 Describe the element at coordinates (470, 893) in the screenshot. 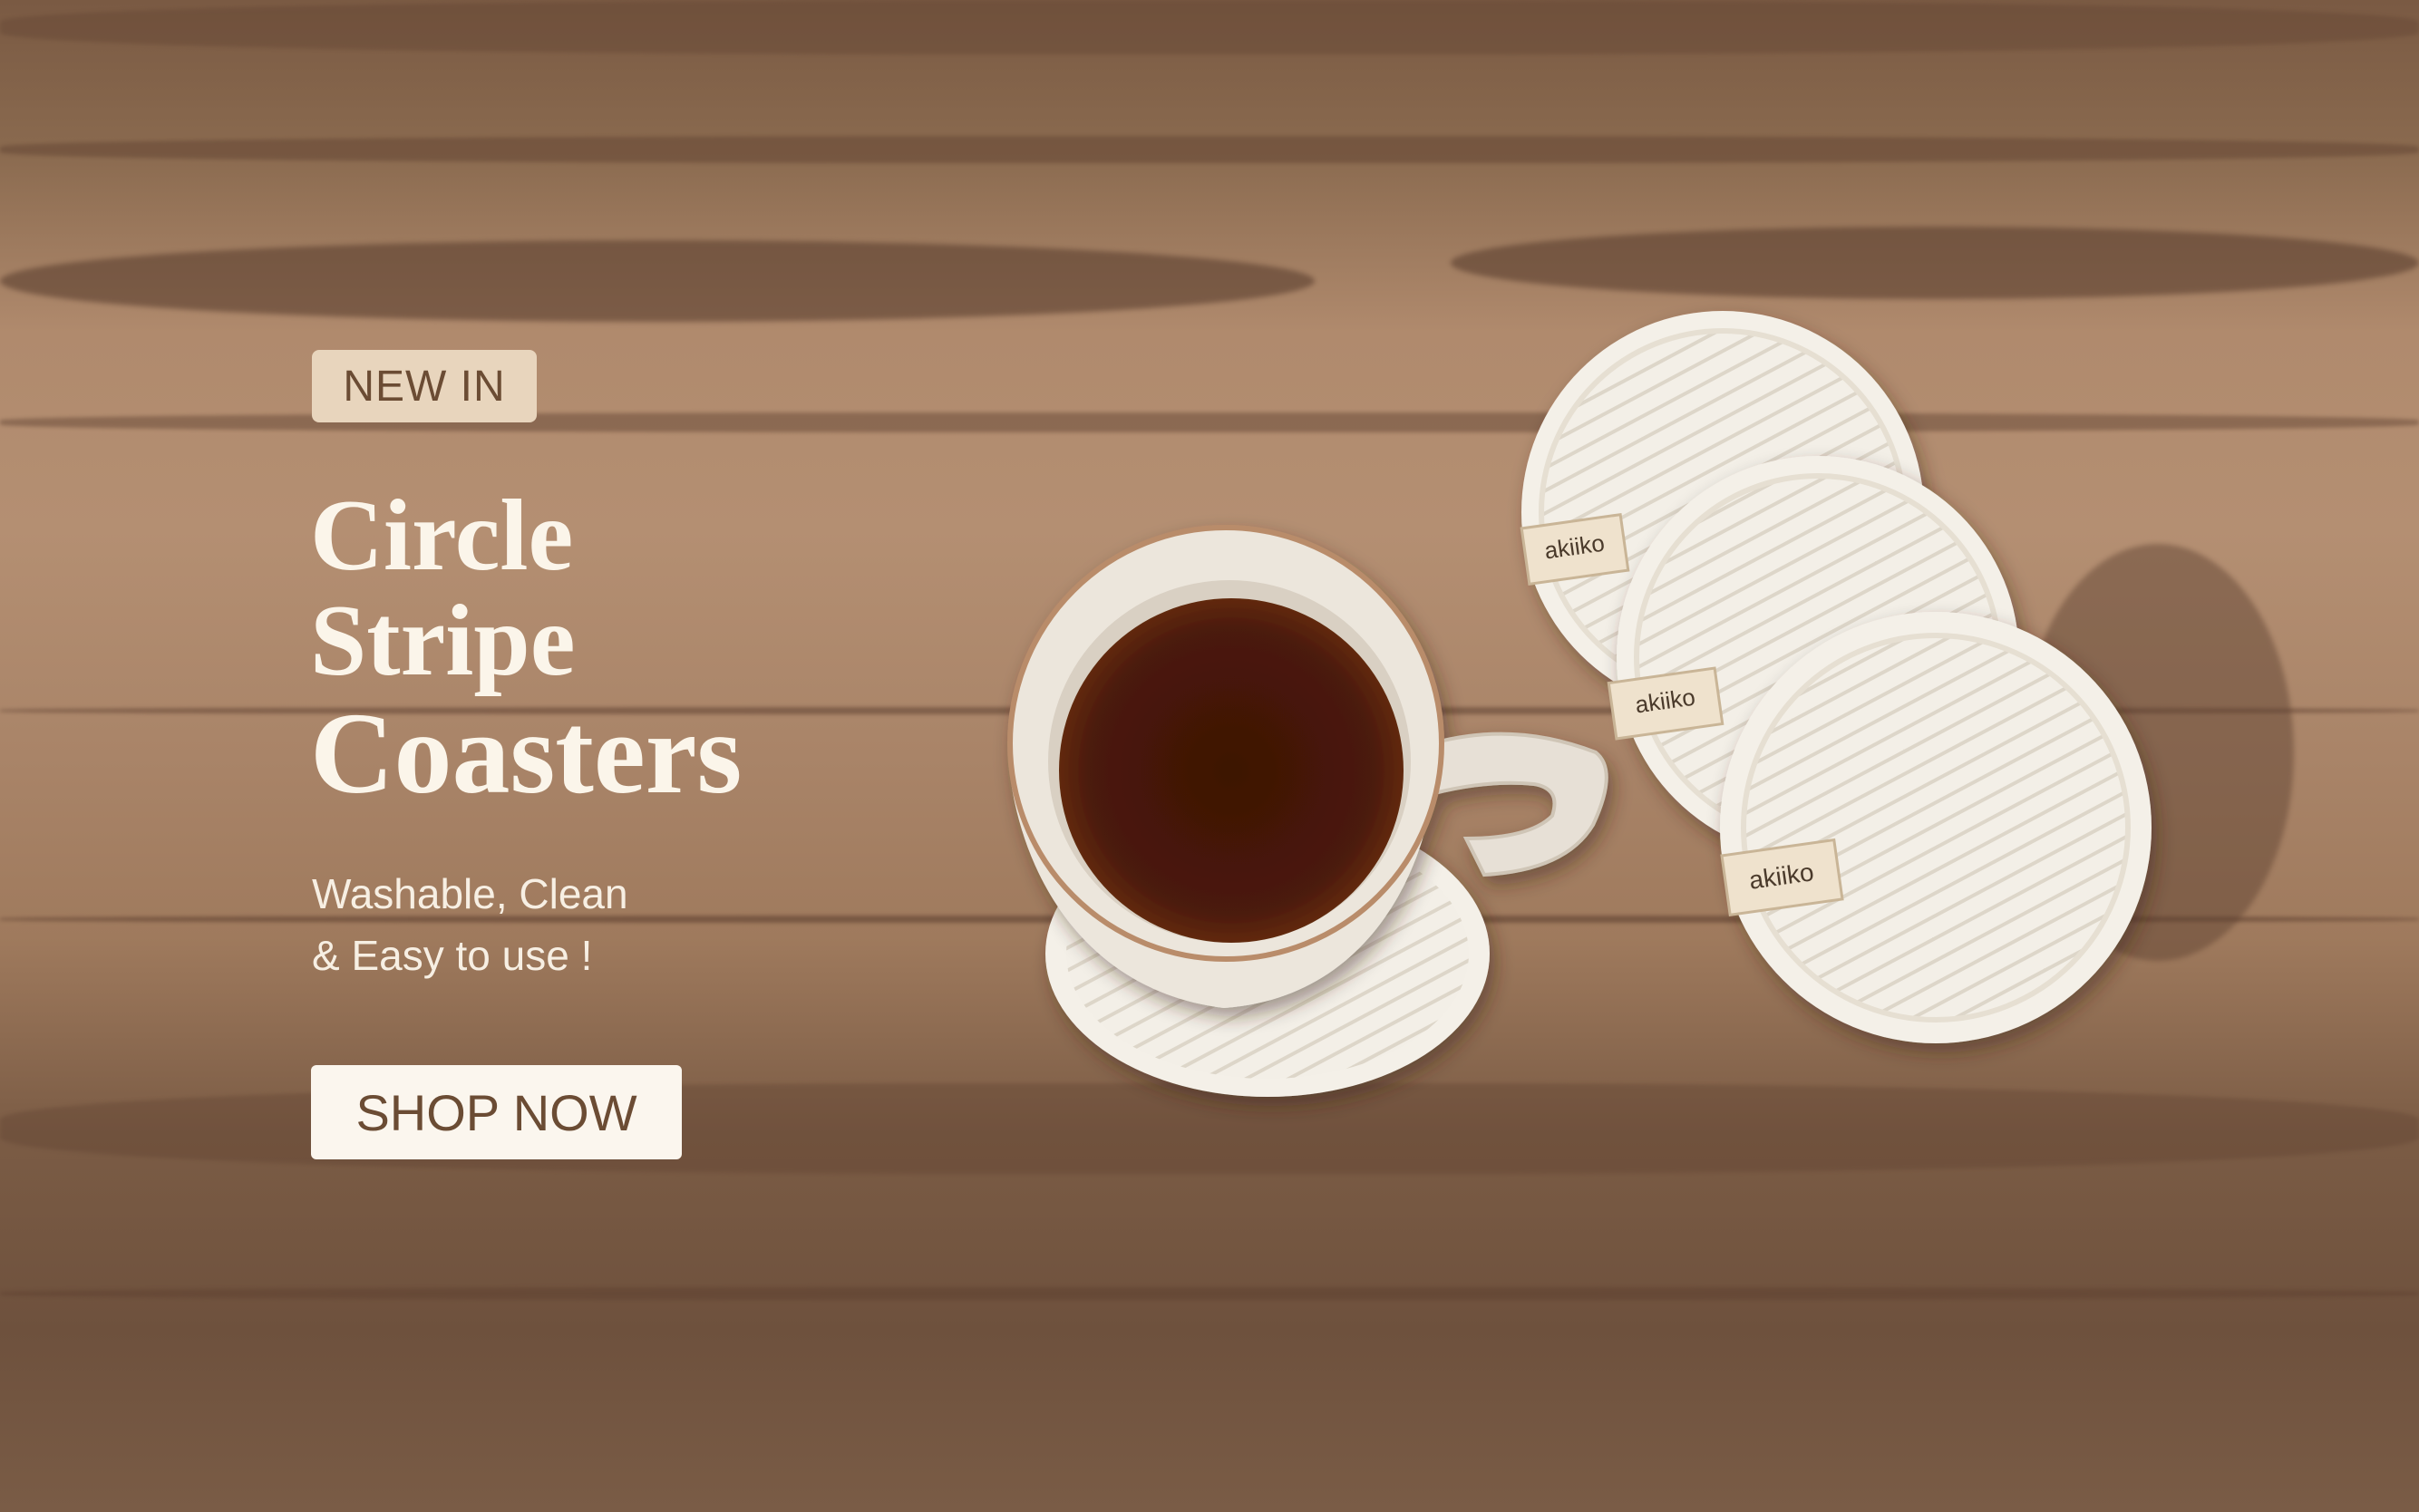

I see `tagline-line: Washable, Clean` at that location.